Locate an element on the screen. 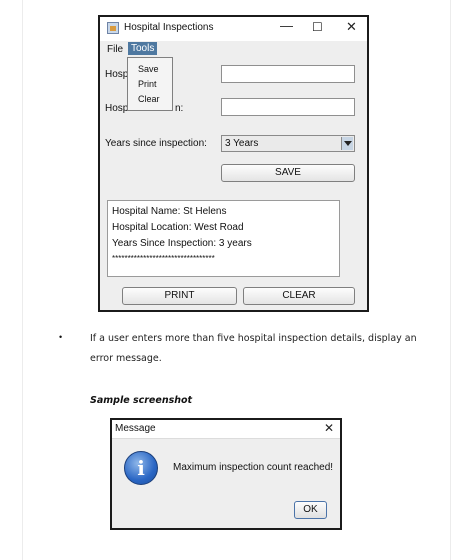 This screenshot has height=560, width=459. tools-dropdown-menu: Save Print Clear is located at coordinates (150, 84).